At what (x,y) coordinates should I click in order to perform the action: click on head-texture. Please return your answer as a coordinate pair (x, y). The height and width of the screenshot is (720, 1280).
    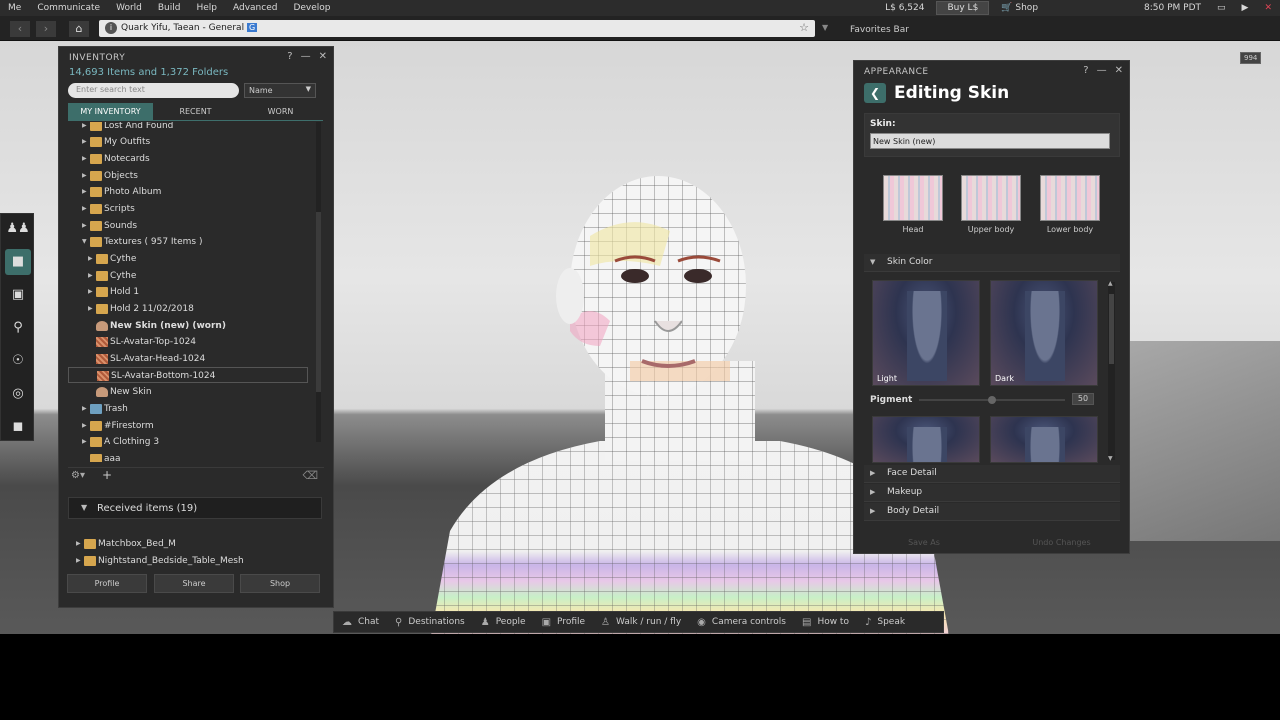
    Looking at the image, I should click on (913, 198).